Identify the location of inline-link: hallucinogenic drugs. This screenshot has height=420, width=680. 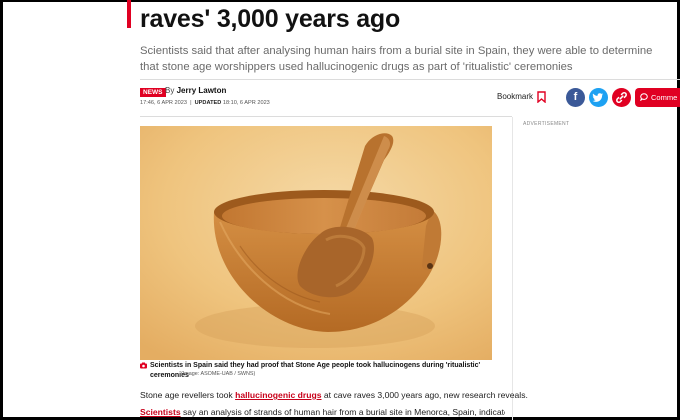
(278, 395).